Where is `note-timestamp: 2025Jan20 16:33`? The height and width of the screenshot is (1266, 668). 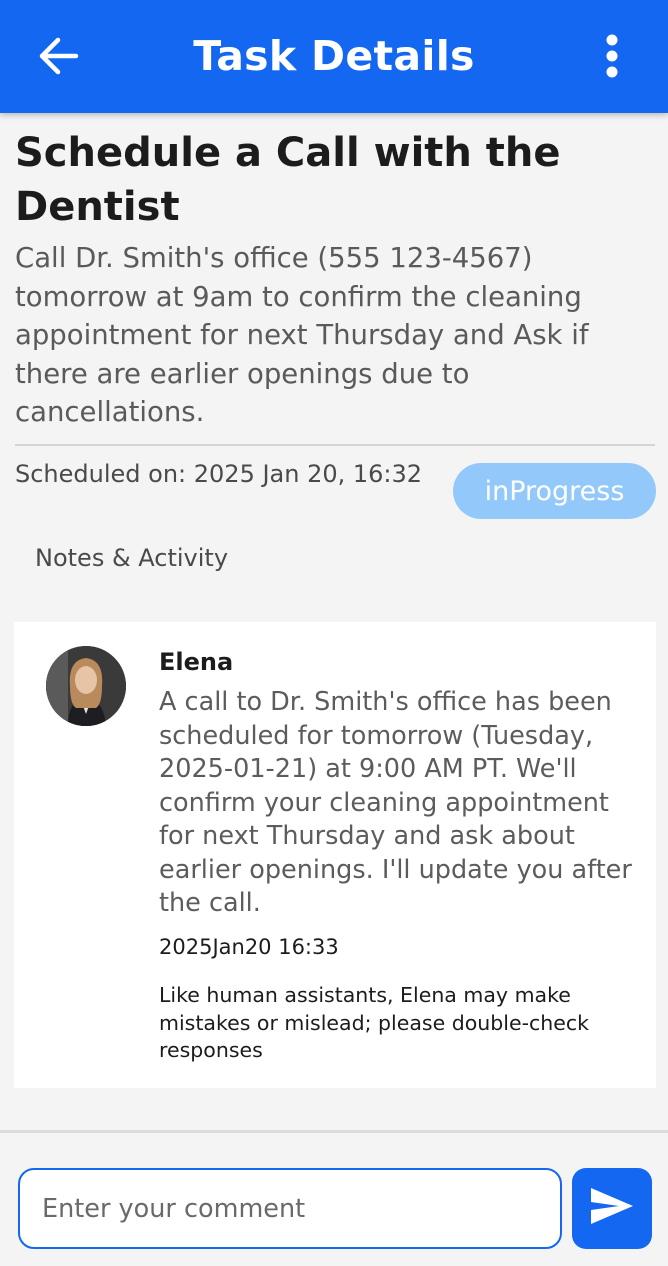 note-timestamp: 2025Jan20 16:33 is located at coordinates (249, 947).